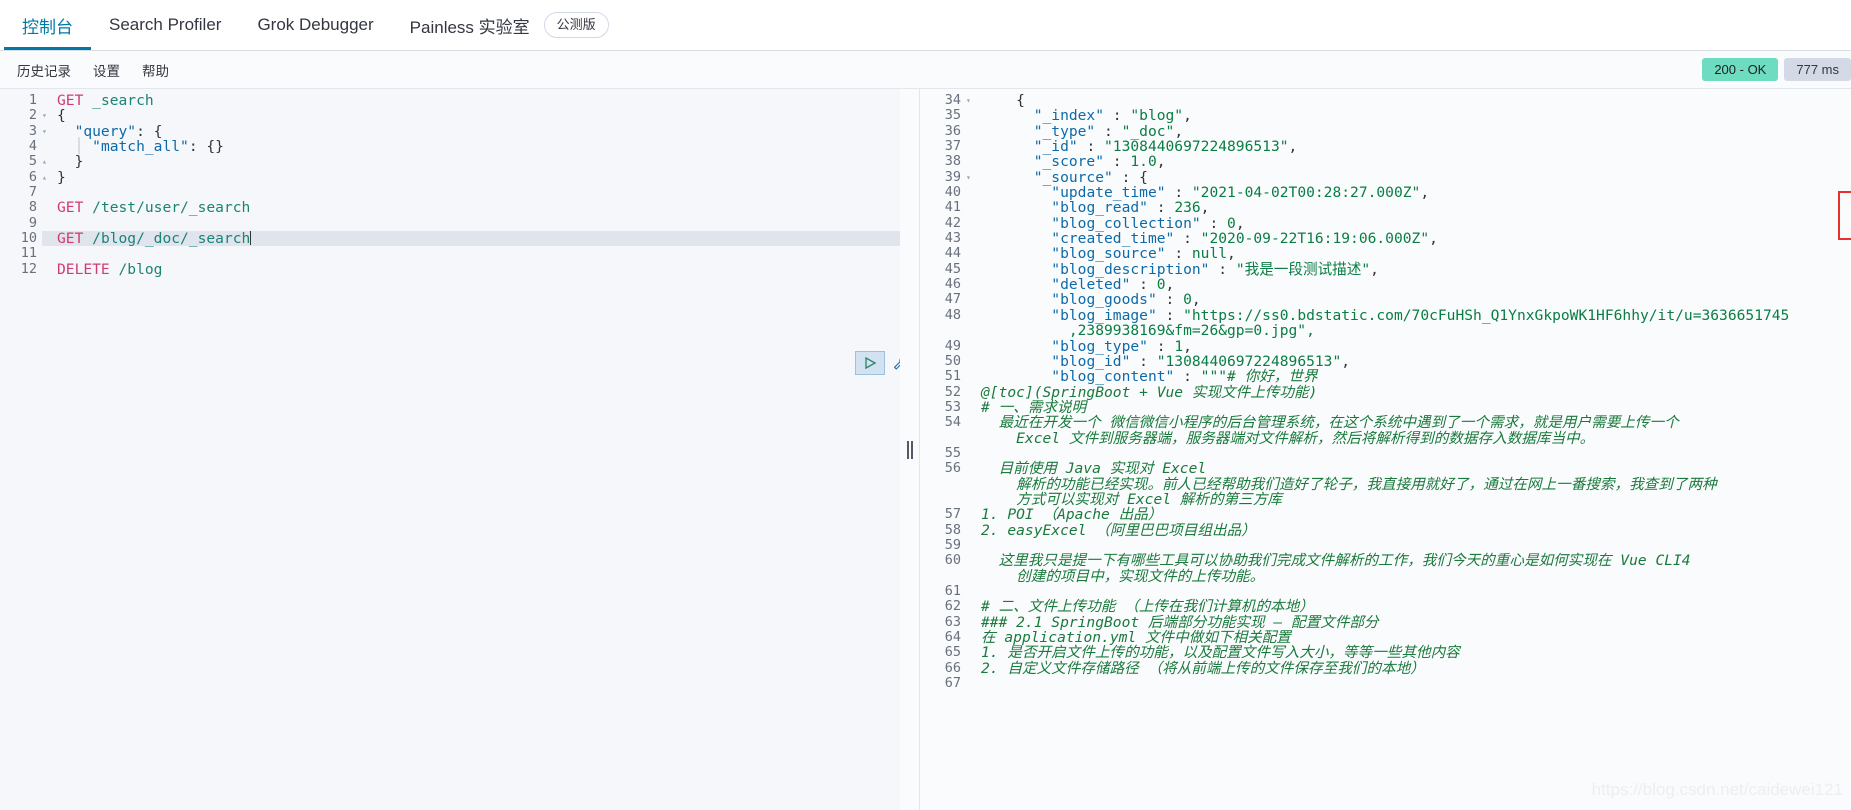 This screenshot has height=810, width=1851. What do you see at coordinates (1385, 576) in the screenshot?
I see `code-line: 创建的项目中，实现文件的上传功能。` at bounding box center [1385, 576].